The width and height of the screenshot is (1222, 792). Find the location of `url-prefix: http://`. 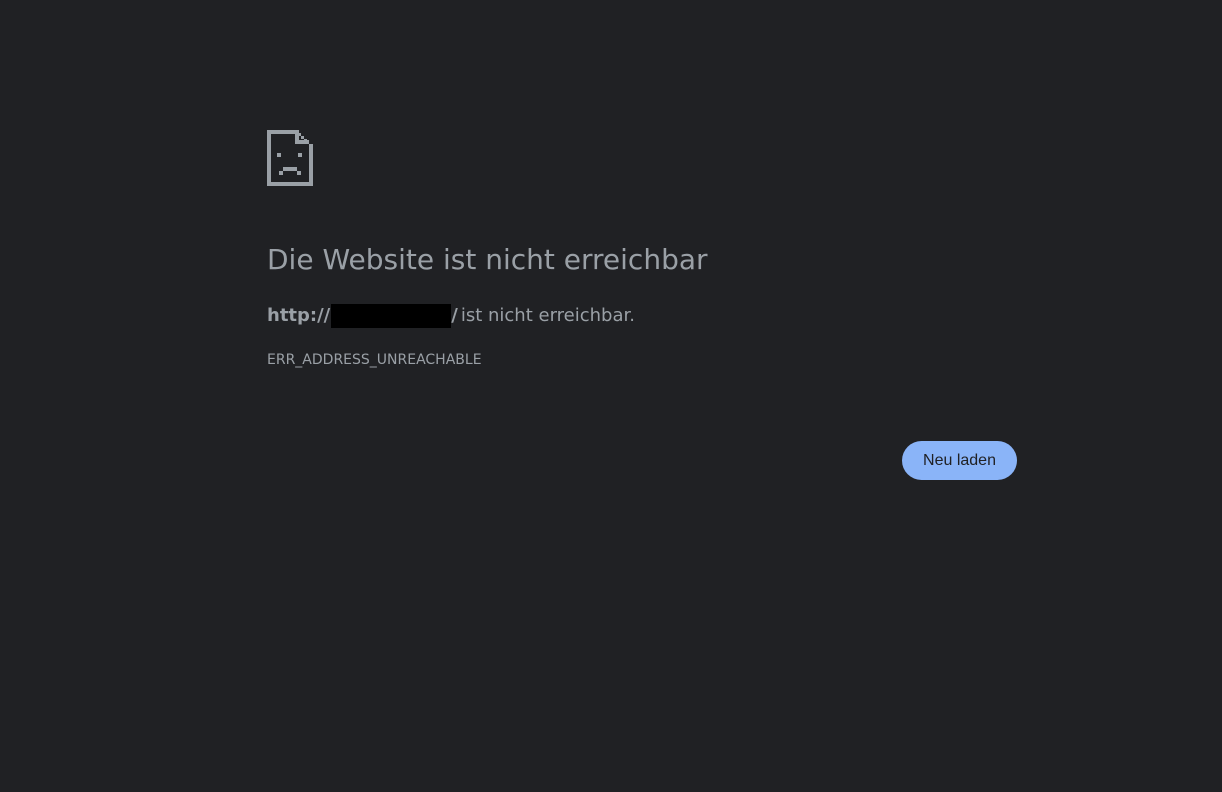

url-prefix: http:// is located at coordinates (299, 315).